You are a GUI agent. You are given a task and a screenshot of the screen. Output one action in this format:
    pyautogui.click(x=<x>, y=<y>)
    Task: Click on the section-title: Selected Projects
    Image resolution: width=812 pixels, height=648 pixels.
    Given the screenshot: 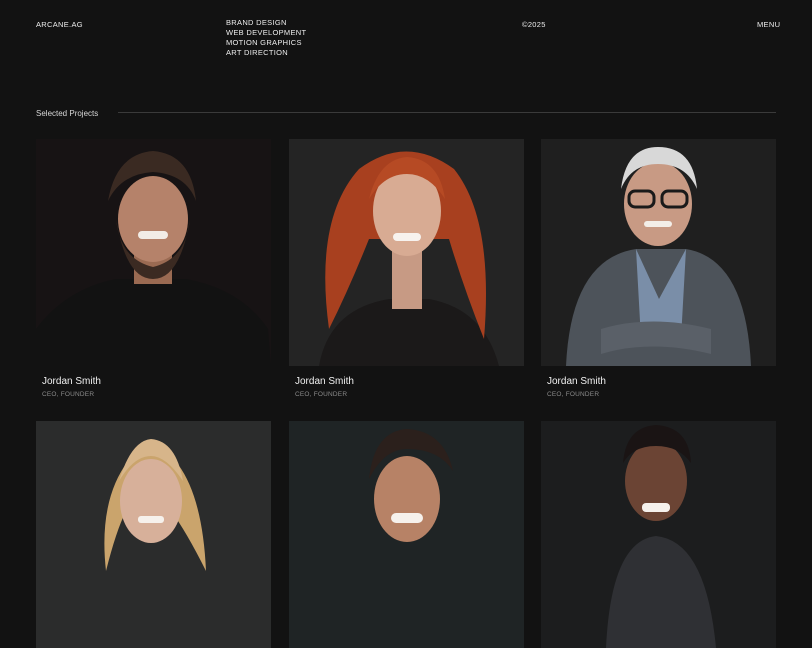 What is the action you would take?
    pyautogui.click(x=67, y=113)
    